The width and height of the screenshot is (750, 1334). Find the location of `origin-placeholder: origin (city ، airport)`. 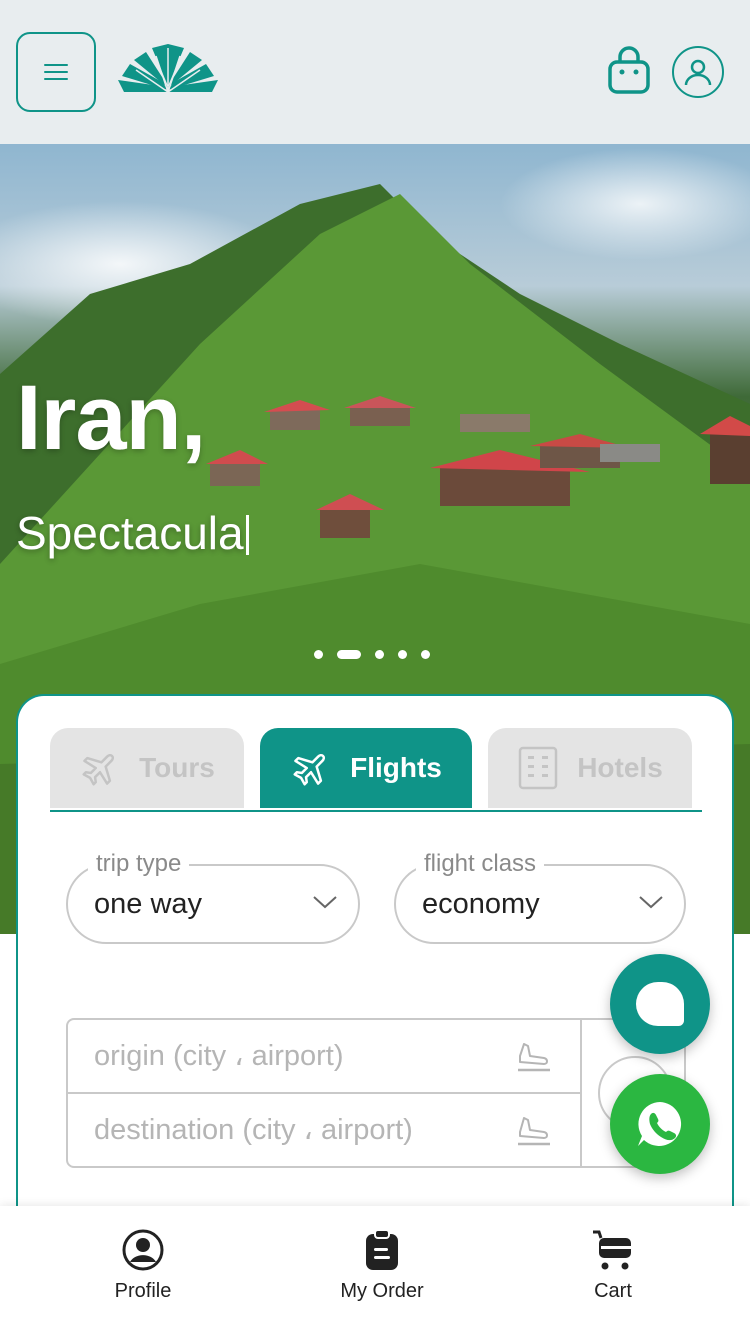

origin-placeholder: origin (city ، airport) is located at coordinates (219, 1056).